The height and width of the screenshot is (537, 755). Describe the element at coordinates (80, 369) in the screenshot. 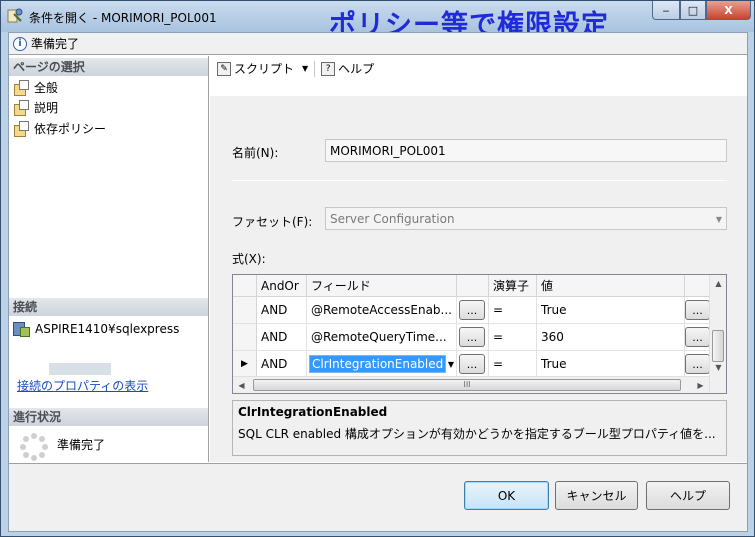

I see `blurred-user` at that location.